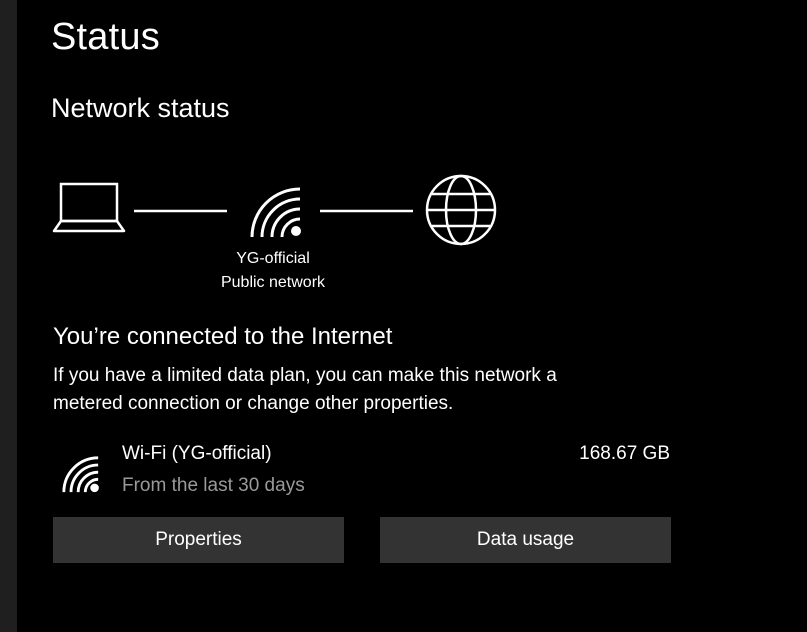 The image size is (807, 632). I want to click on network-name-label: YG-official, so click(273, 258).